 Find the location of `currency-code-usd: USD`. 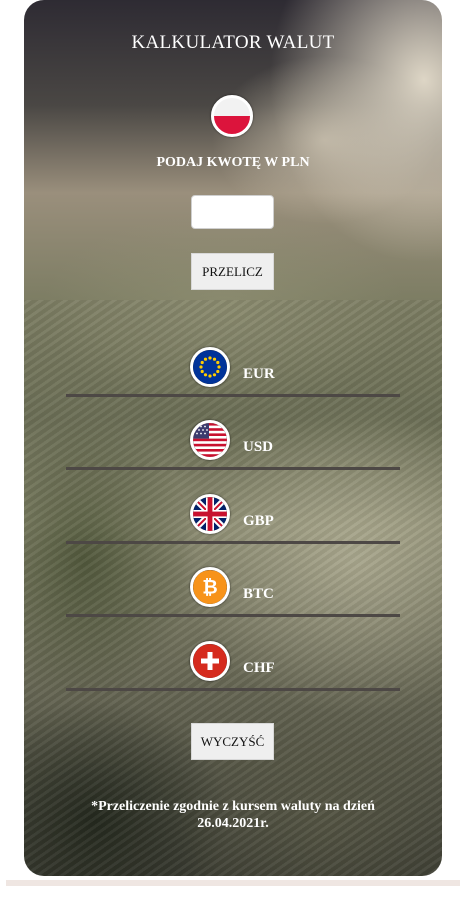

currency-code-usd: USD is located at coordinates (258, 447).